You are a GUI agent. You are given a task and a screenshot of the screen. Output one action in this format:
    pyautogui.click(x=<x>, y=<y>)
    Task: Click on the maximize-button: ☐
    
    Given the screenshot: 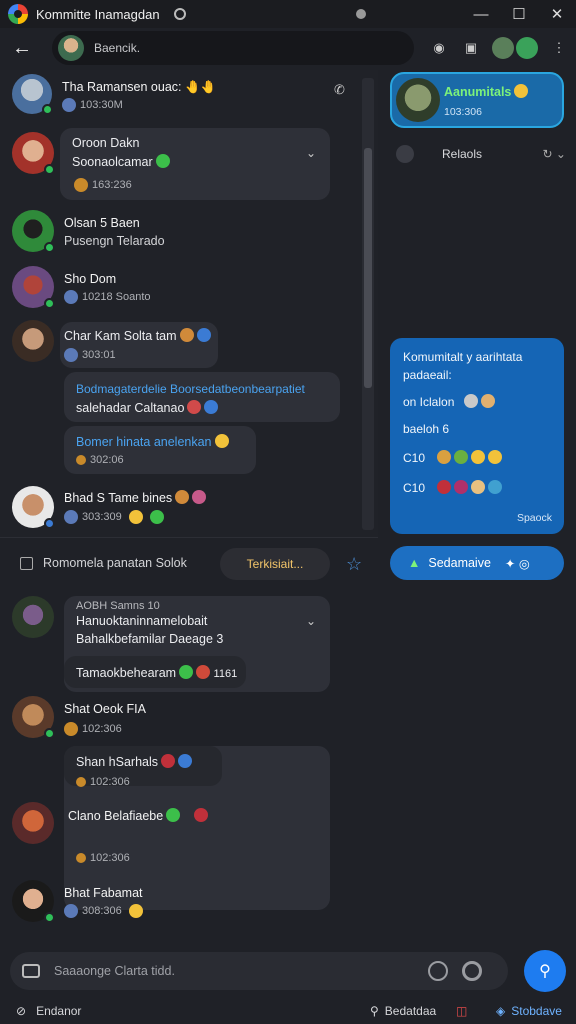 What is the action you would take?
    pyautogui.click(x=519, y=14)
    